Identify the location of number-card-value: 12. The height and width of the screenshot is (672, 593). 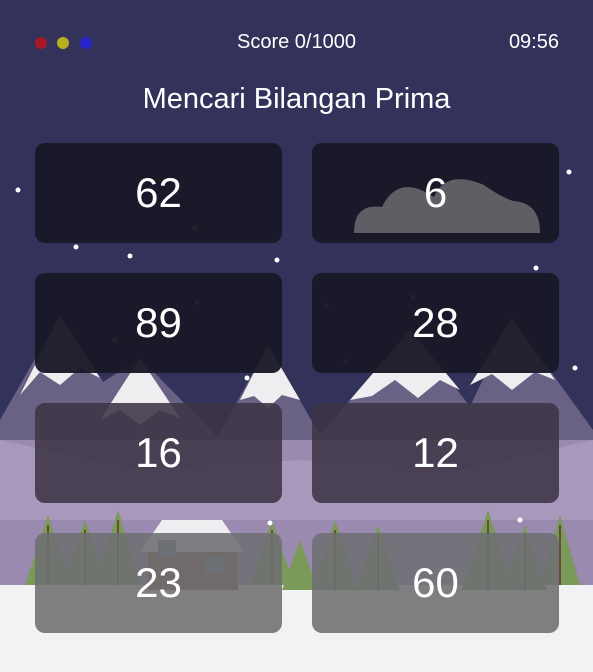
(435, 452).